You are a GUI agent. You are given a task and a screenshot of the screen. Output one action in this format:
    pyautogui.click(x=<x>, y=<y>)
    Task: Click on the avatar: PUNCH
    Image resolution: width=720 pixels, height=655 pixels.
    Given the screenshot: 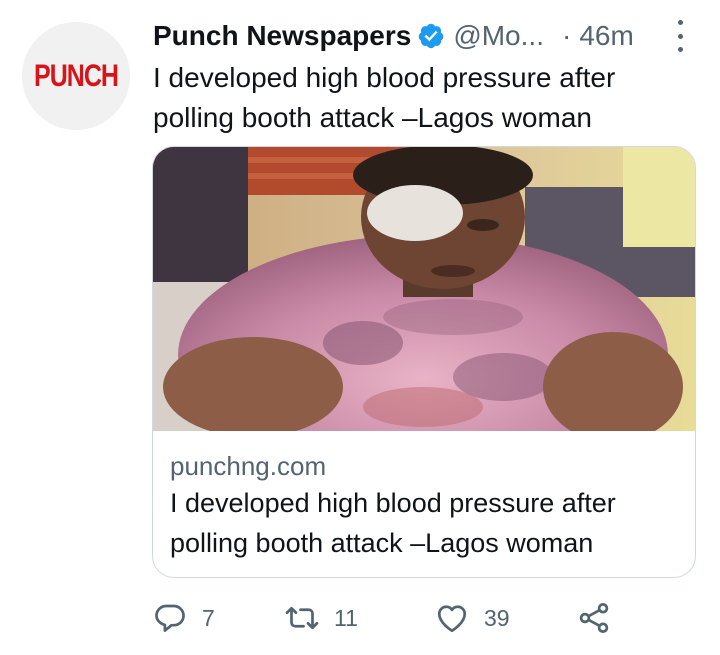 What is the action you would take?
    pyautogui.click(x=76, y=76)
    